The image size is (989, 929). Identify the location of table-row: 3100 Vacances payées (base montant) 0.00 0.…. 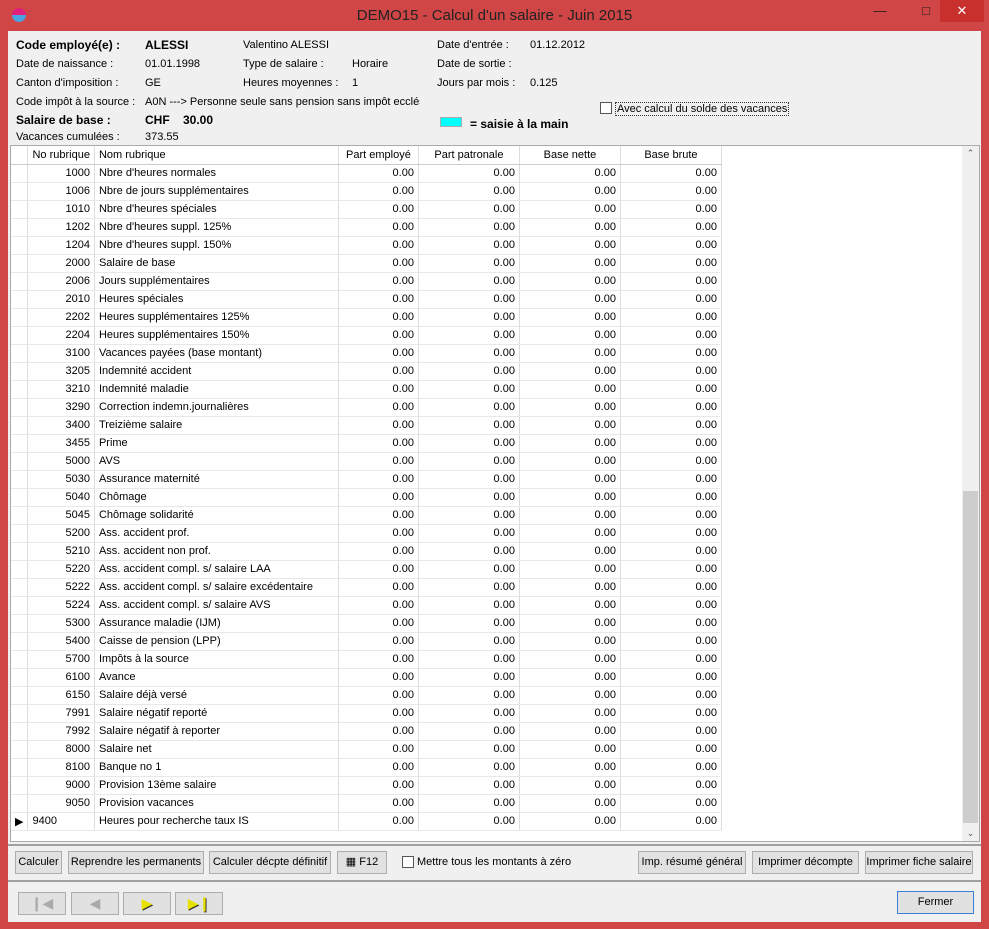
(366, 353).